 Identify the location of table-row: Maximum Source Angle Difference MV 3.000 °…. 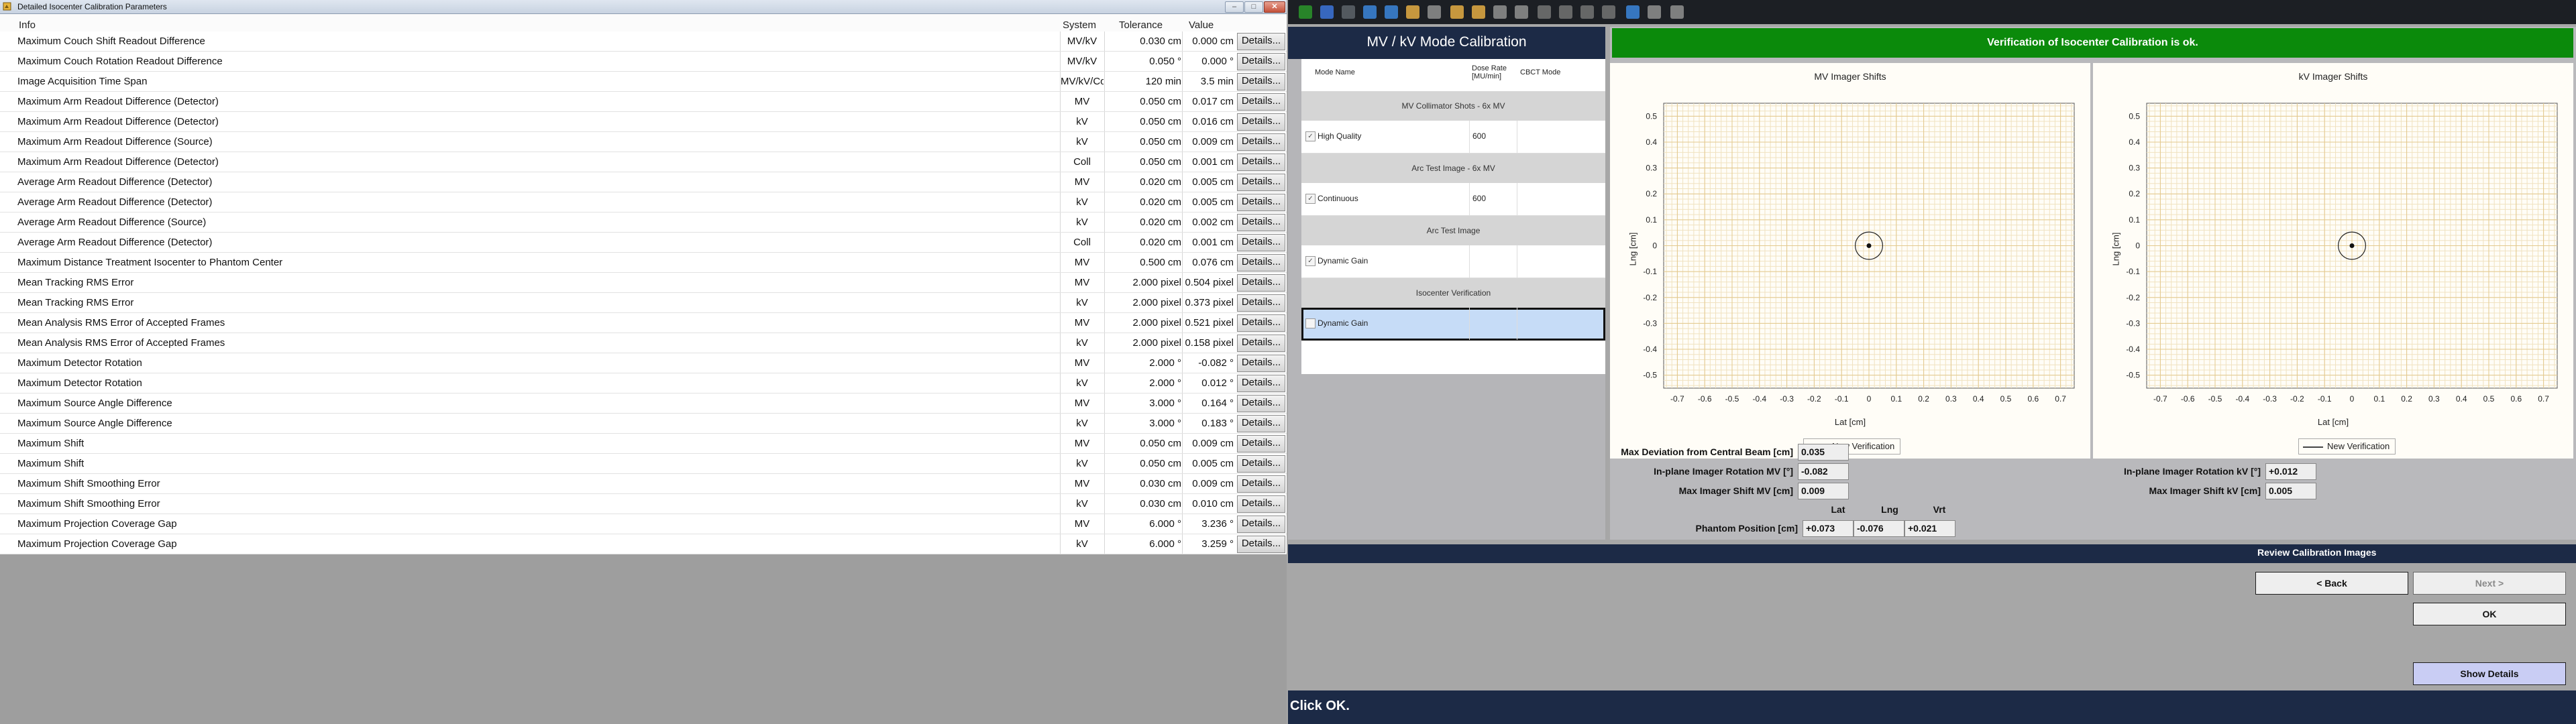
(643, 404).